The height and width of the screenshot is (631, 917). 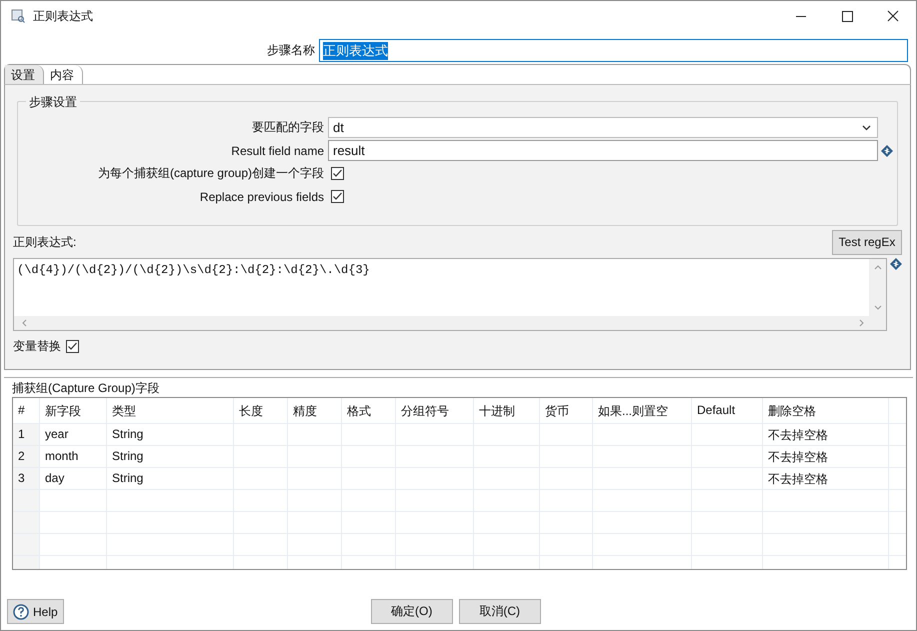 What do you see at coordinates (210, 173) in the screenshot?
I see `field-label: 为每个捕获组(capture group)创建一个字段` at bounding box center [210, 173].